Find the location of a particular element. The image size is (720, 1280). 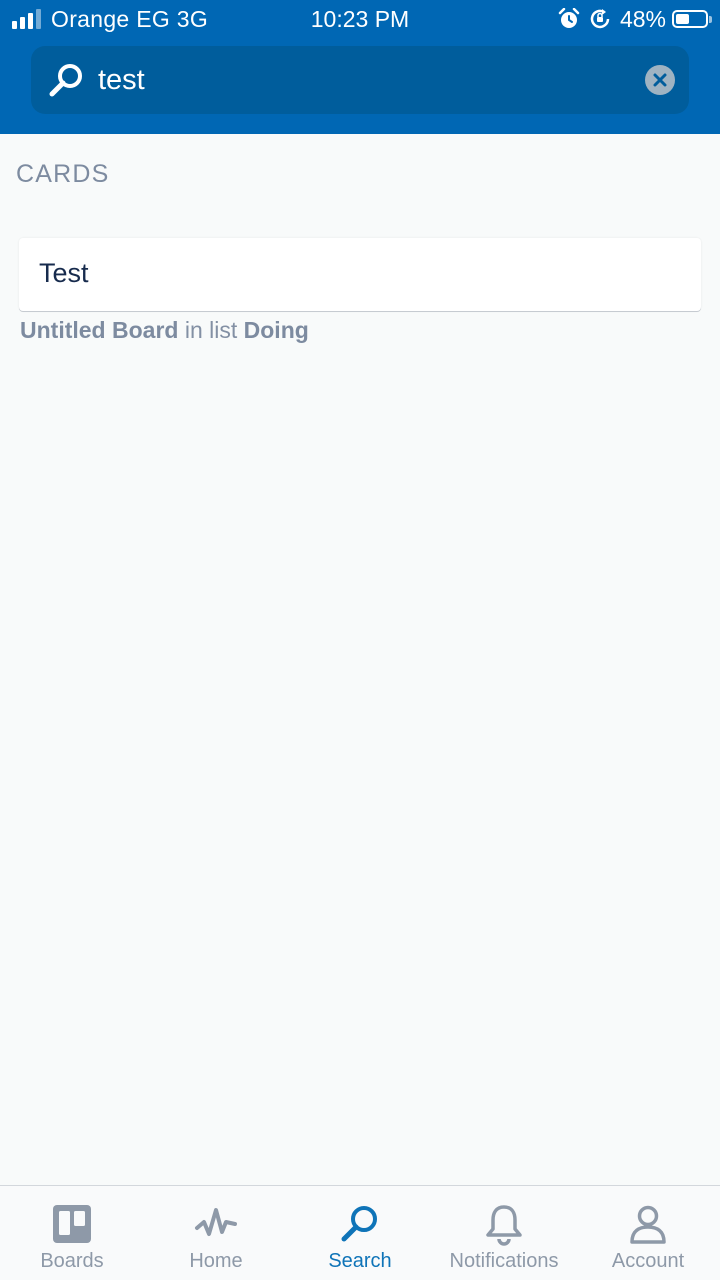

search-input: test is located at coordinates (358, 80).